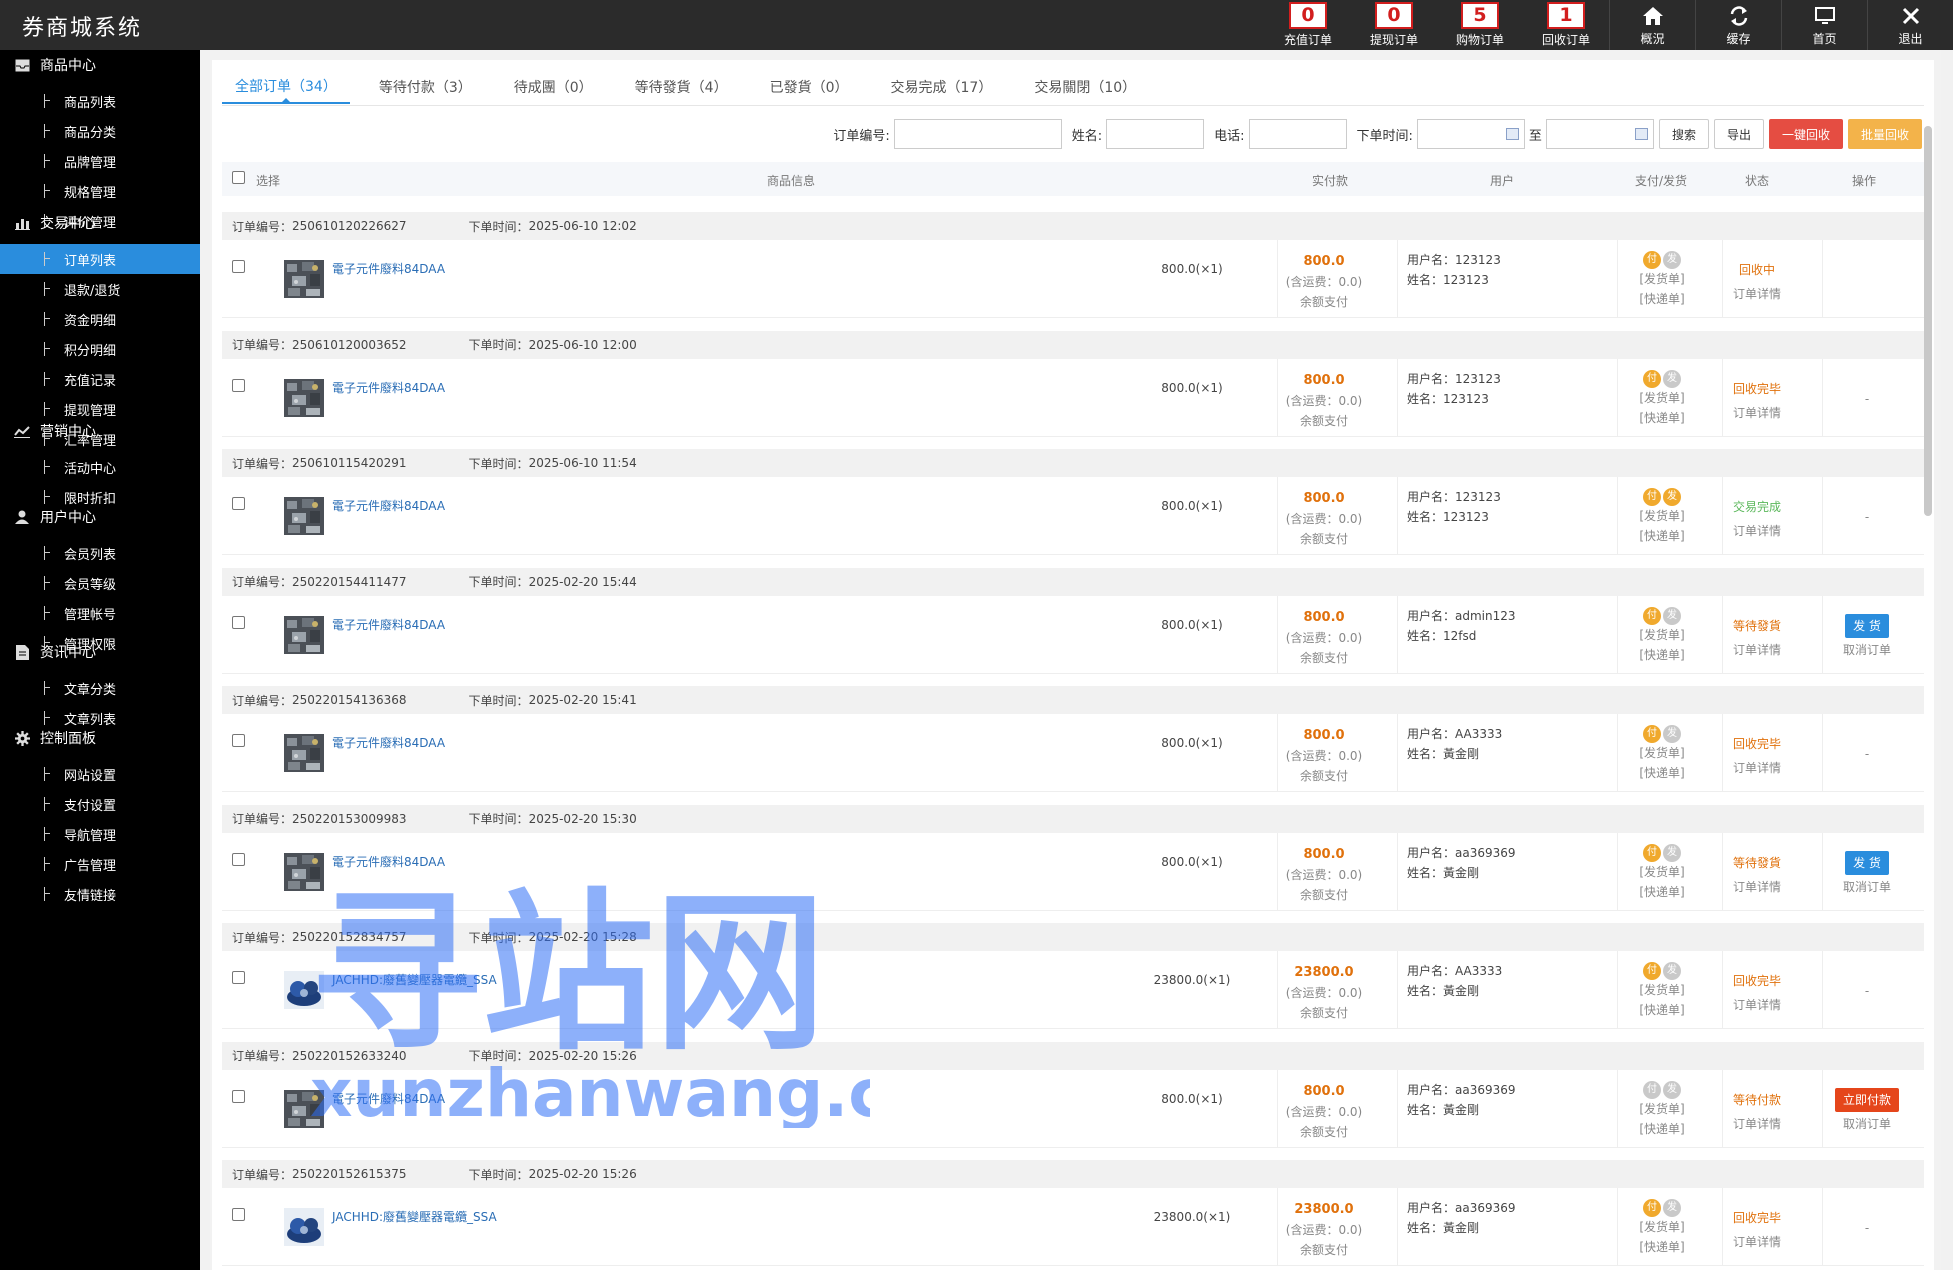 The width and height of the screenshot is (1953, 1270). Describe the element at coordinates (100, 583) in the screenshot. I see `sidebar-item: 会员等级` at that location.